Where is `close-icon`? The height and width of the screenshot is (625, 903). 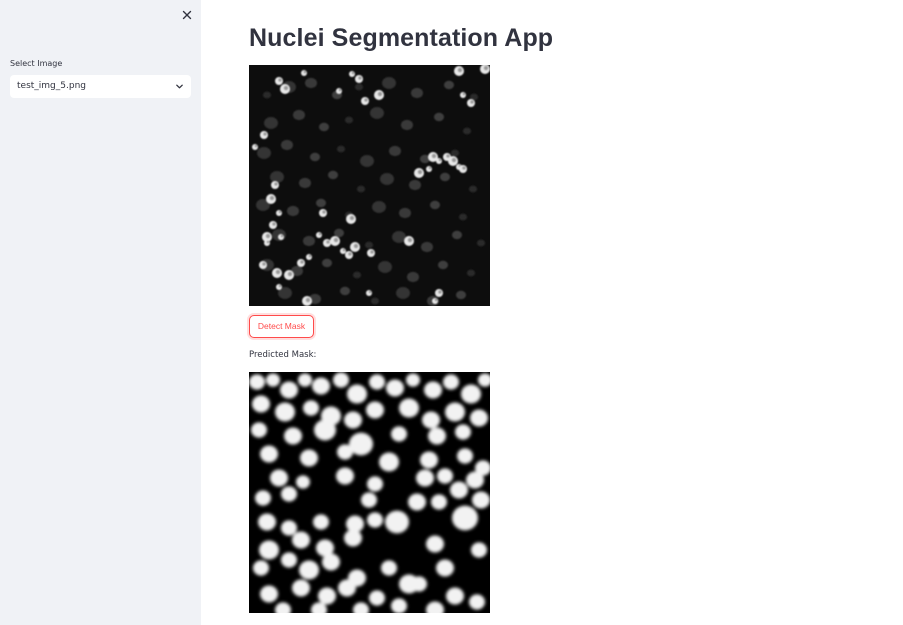
close-icon is located at coordinates (187, 15).